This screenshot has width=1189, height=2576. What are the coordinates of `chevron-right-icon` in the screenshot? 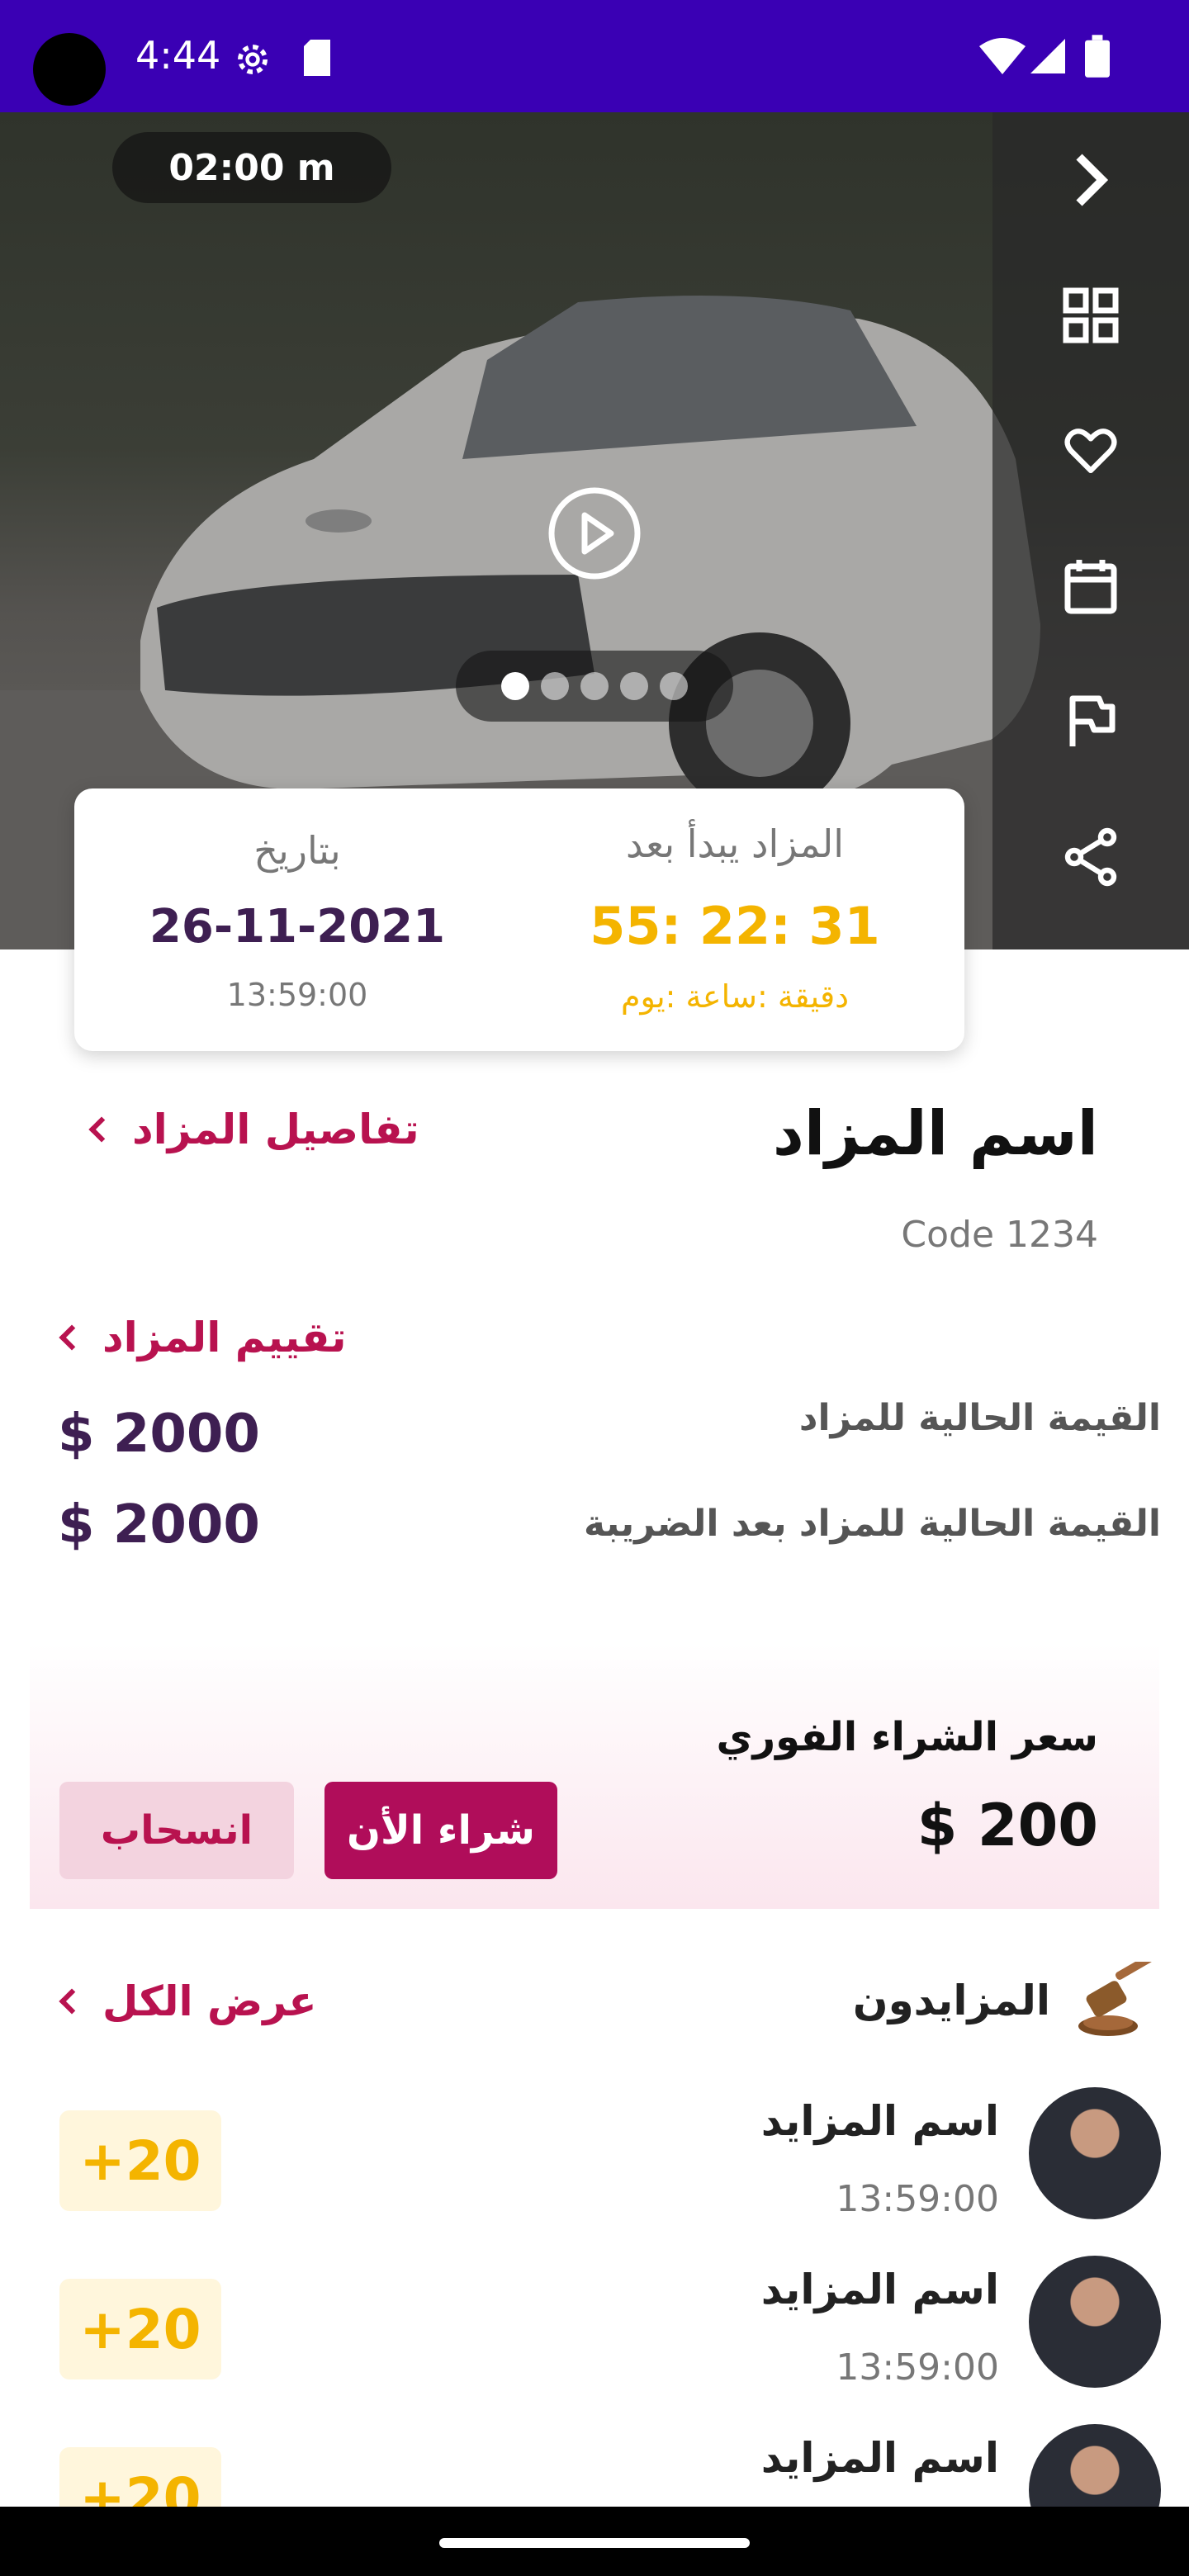 It's located at (1092, 180).